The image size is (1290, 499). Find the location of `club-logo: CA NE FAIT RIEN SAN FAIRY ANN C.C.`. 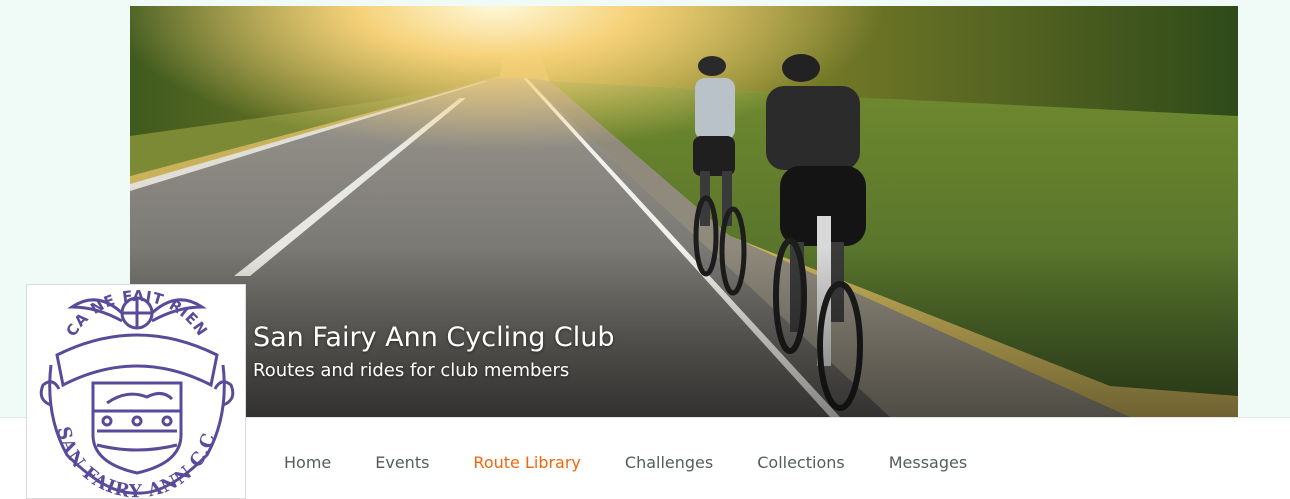

club-logo: CA NE FAIT RIEN SAN FAIRY ANN C.C. is located at coordinates (136, 391).